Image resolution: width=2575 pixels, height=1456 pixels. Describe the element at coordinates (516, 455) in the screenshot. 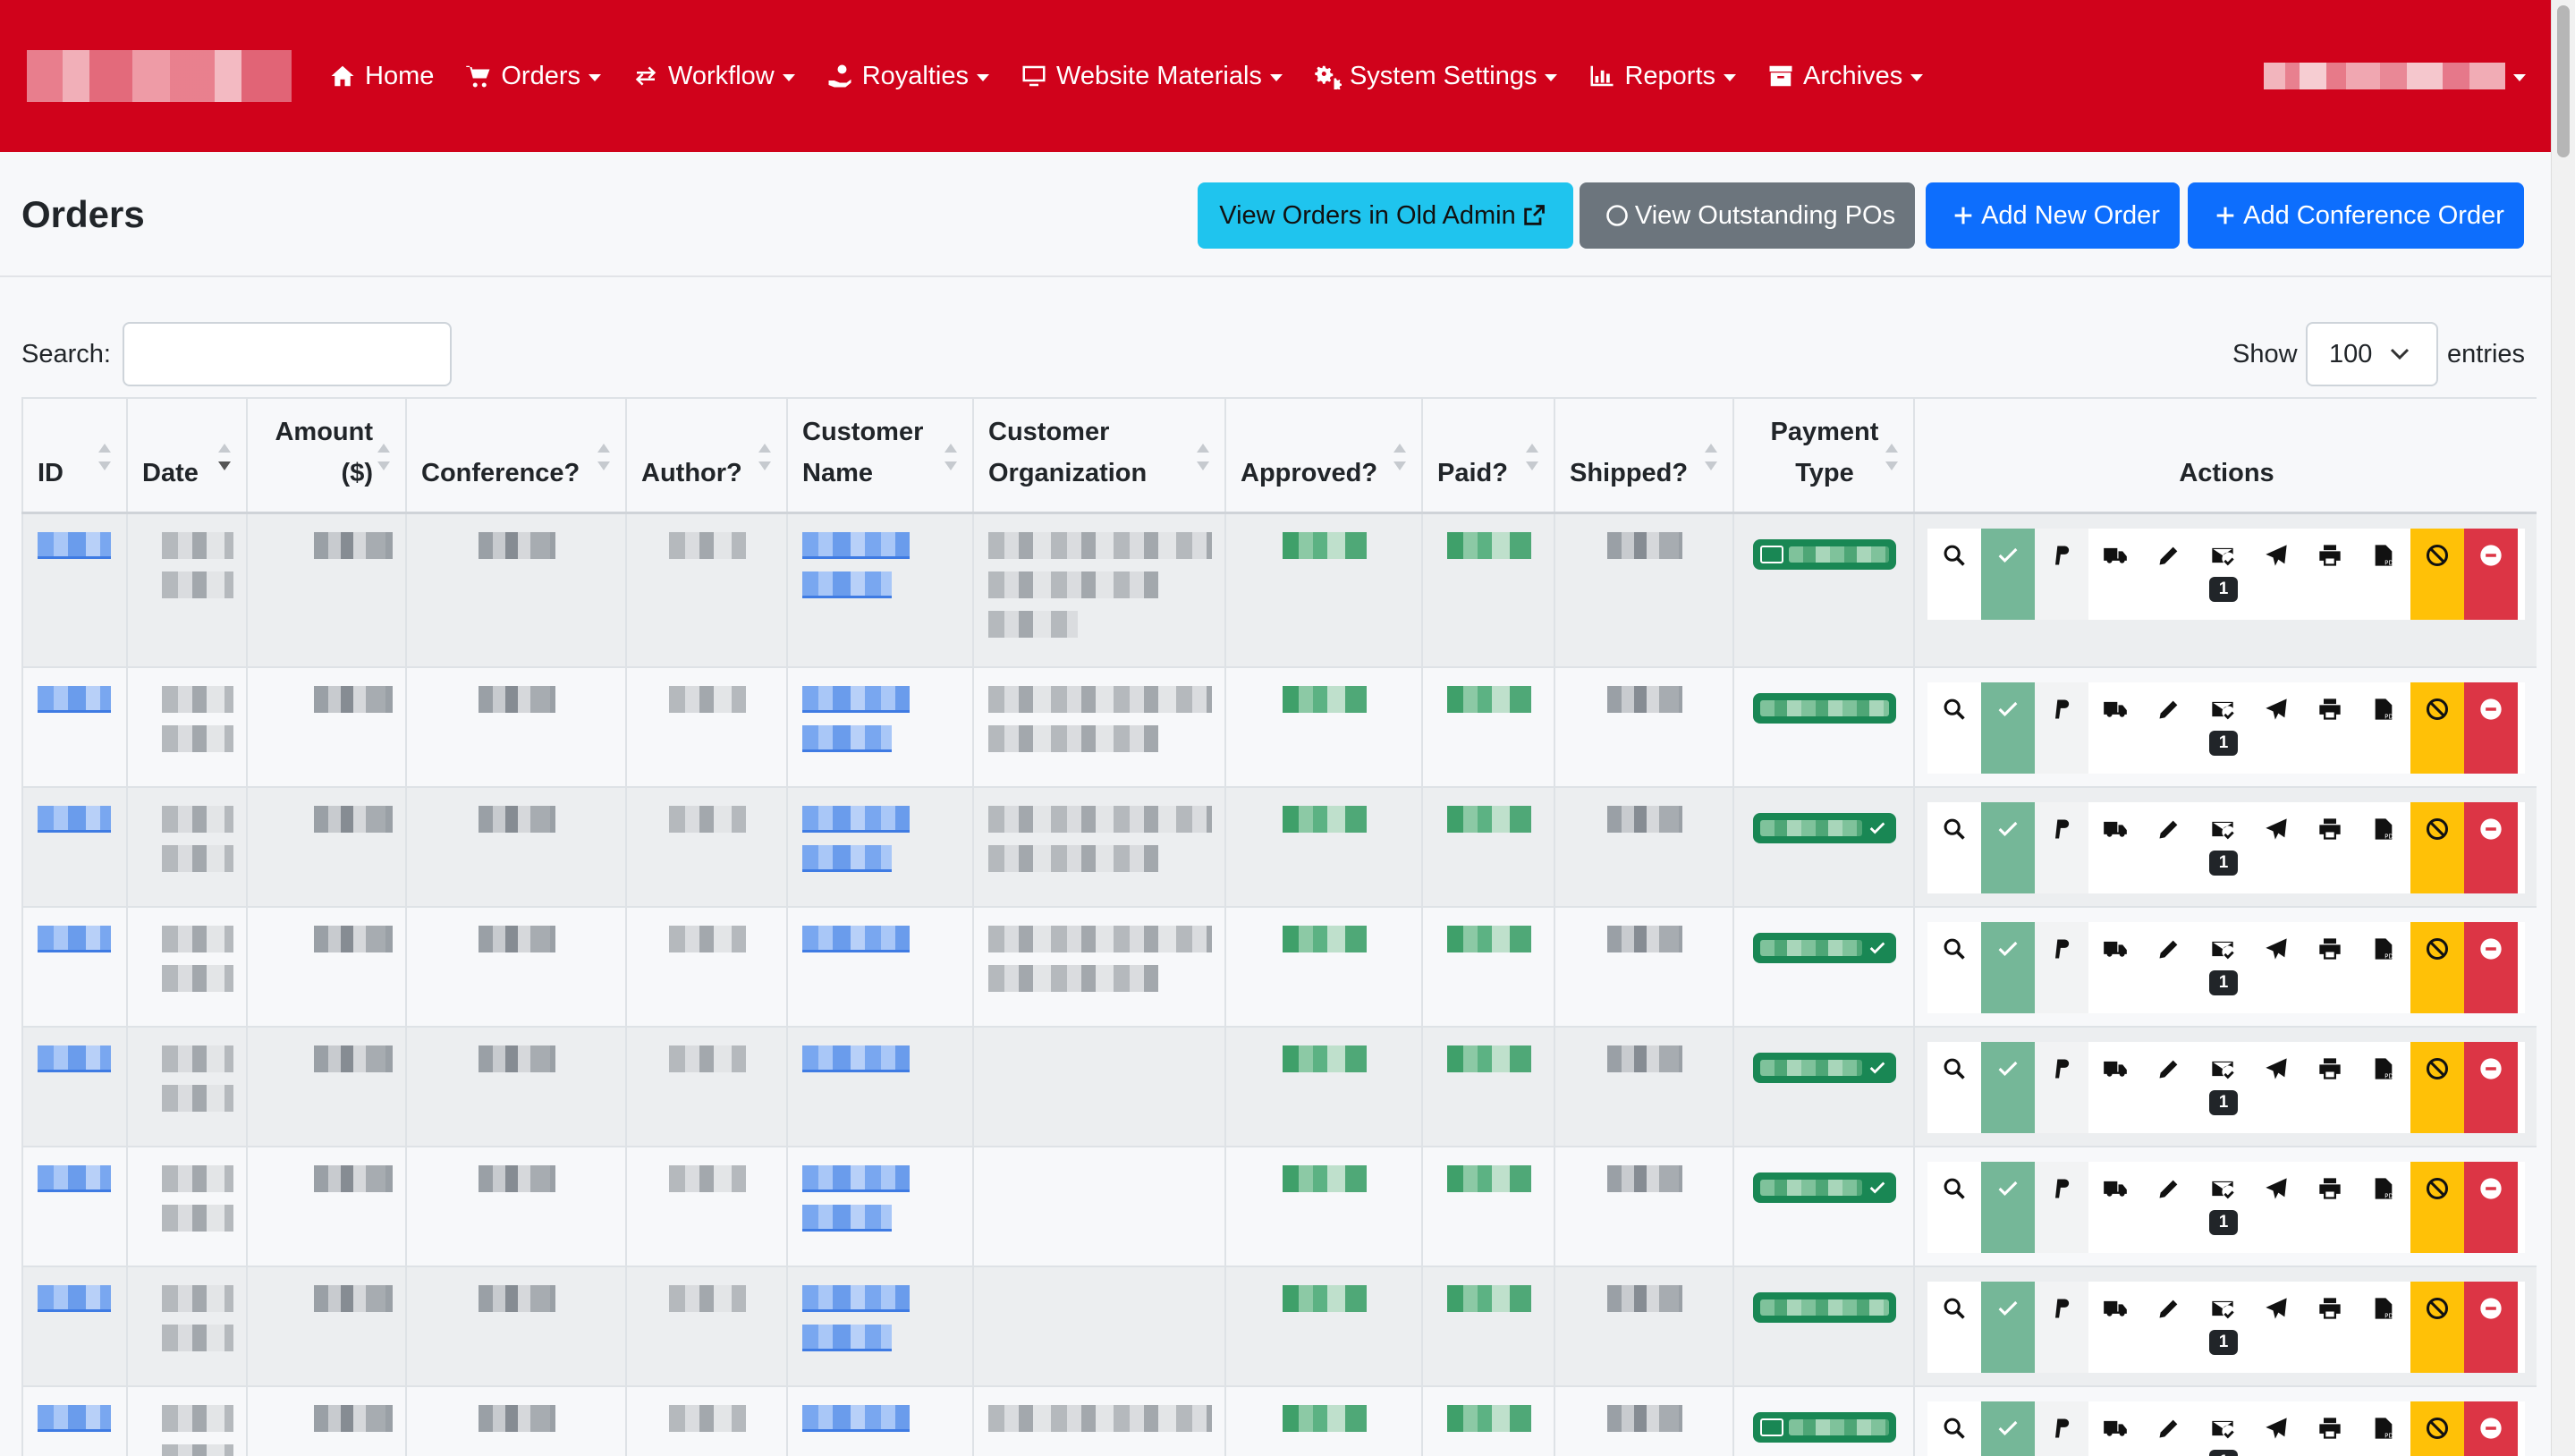

I see `col-header-conference: Conference?` at that location.